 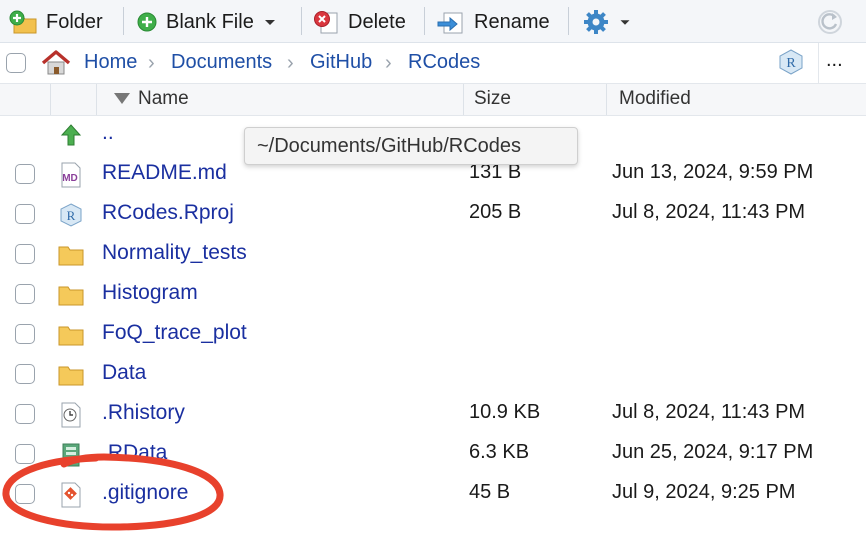 I want to click on refresh-icon, so click(x=830, y=22).